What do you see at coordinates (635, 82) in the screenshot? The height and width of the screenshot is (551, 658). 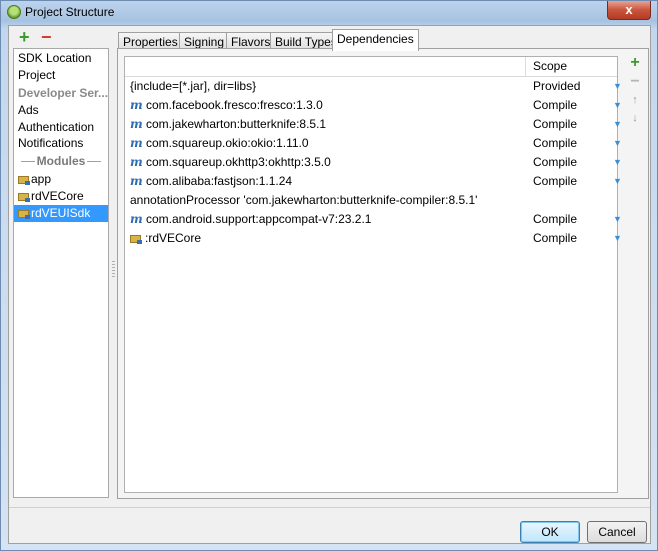 I see `remove-dependency-icon: −` at bounding box center [635, 82].